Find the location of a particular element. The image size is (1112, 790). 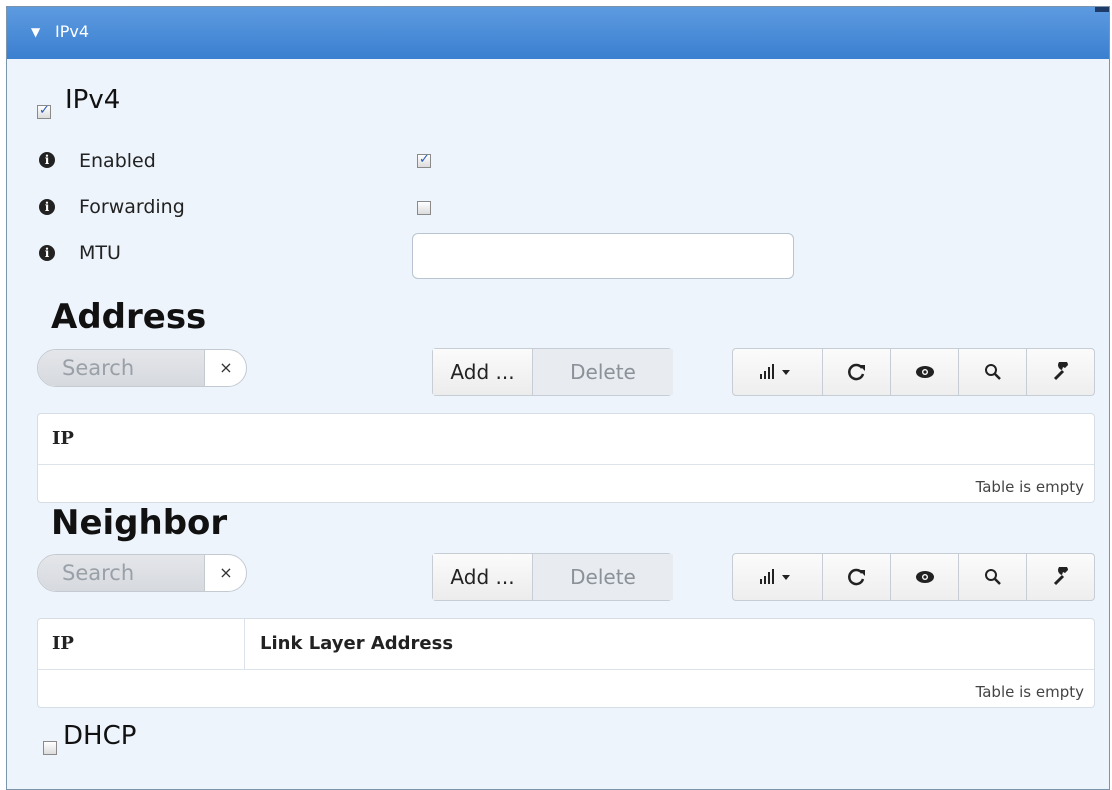

enabled-checkbox is located at coordinates (424, 160).